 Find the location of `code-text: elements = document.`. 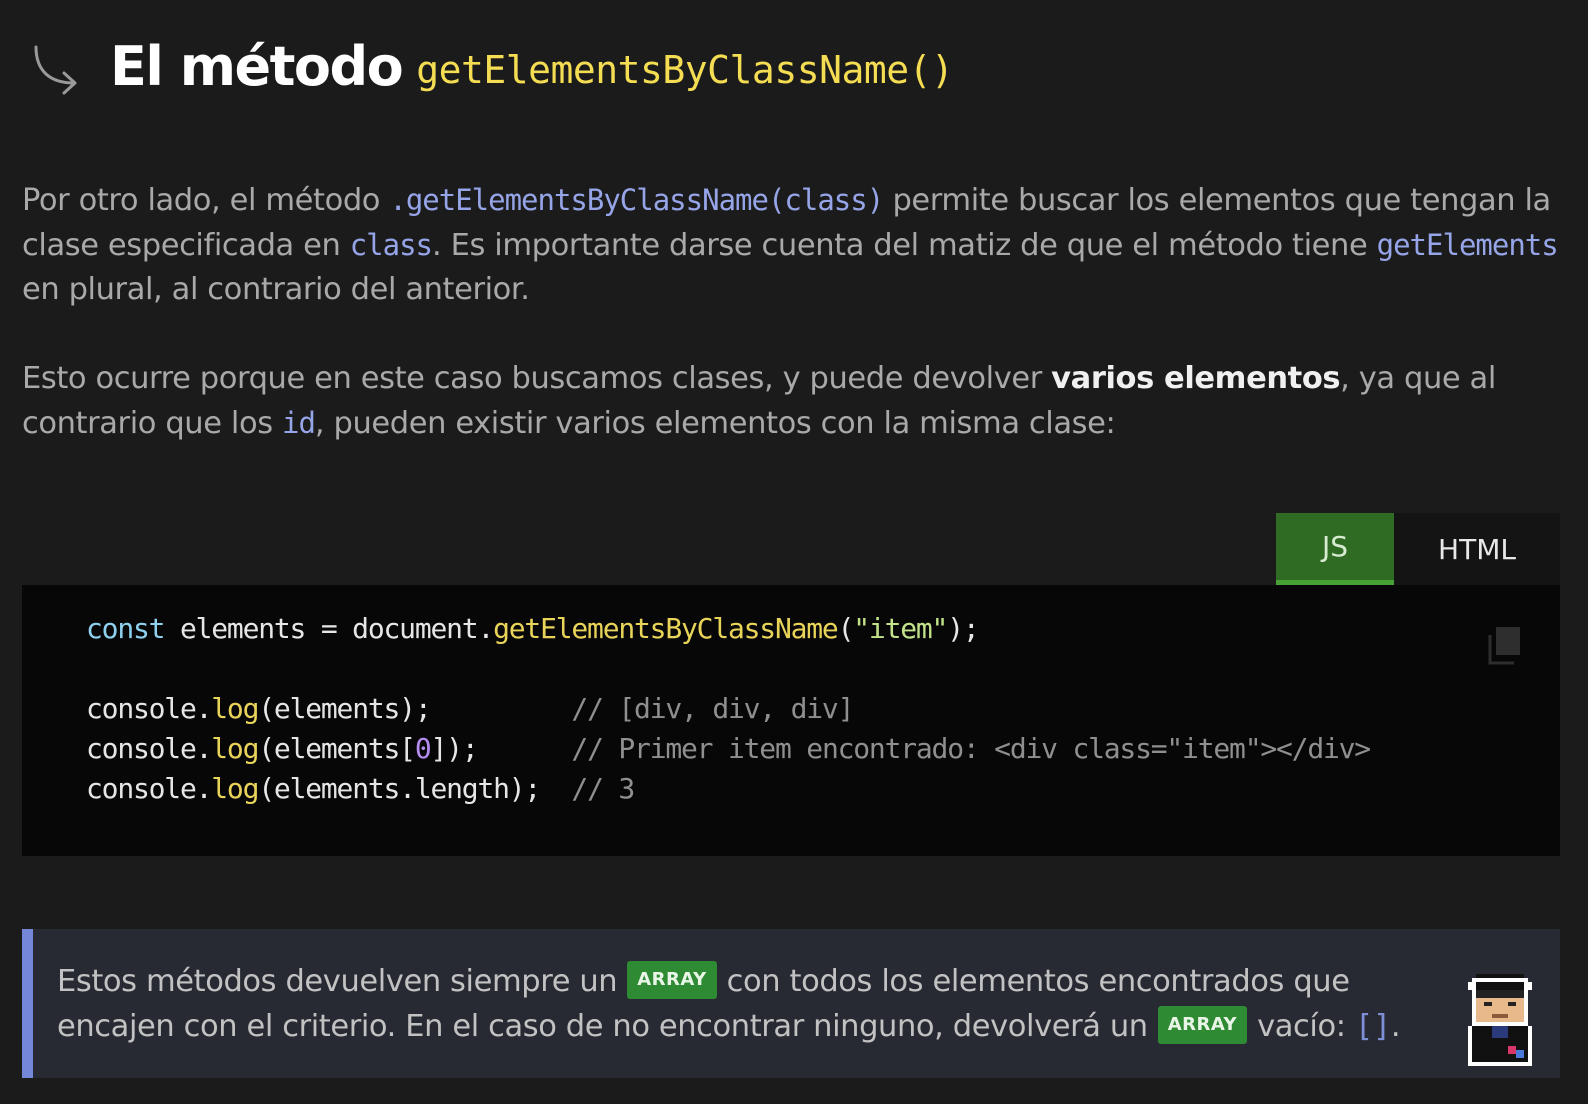

code-text: elements = document. is located at coordinates (329, 628).